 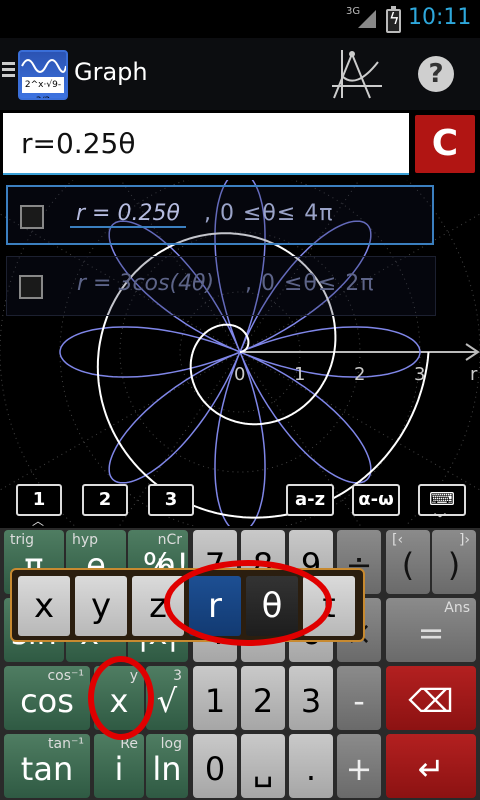 I want to click on key-equals: Ans =, so click(x=431, y=630).